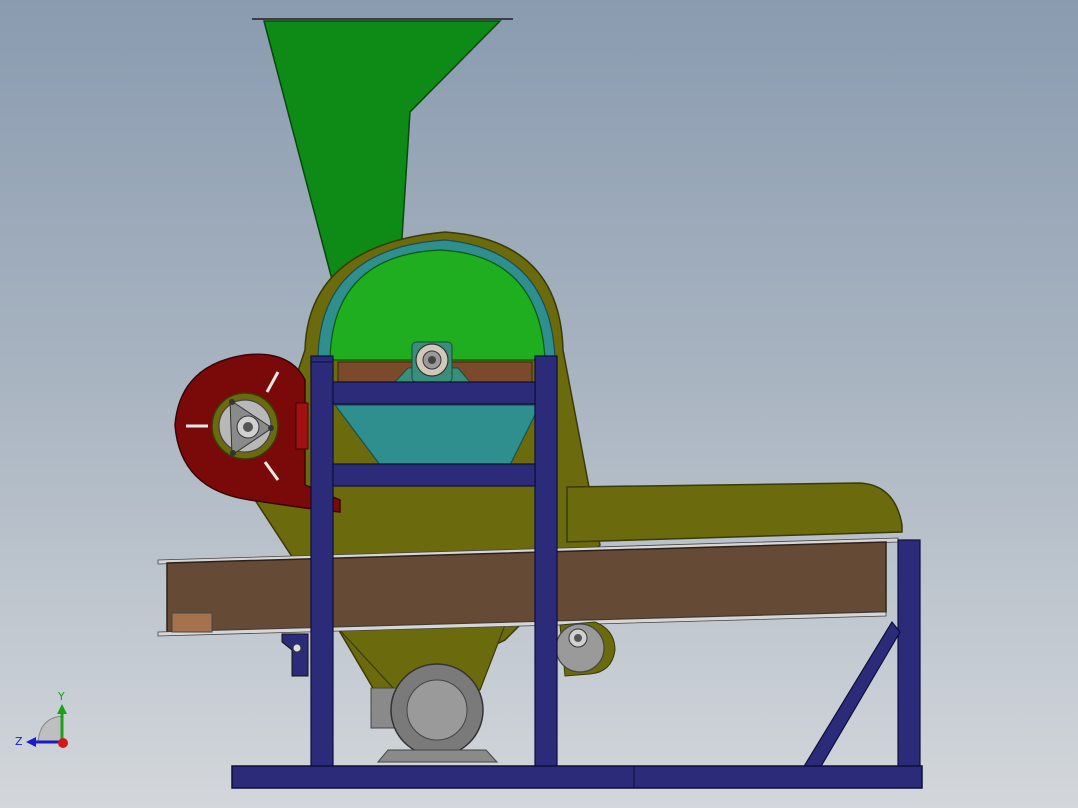 This screenshot has height=808, width=1078. I want to click on triad-arc, so click(50, 729).